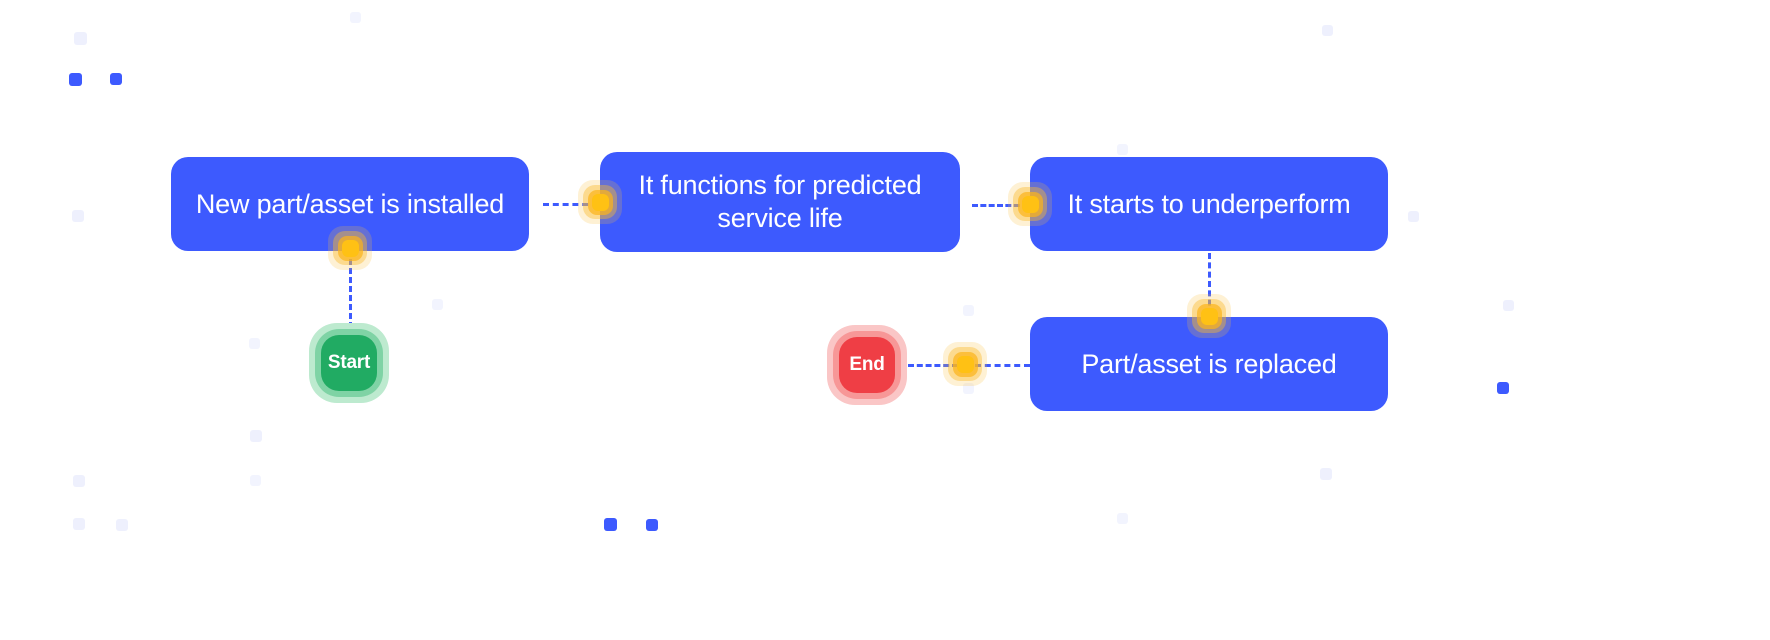  I want to click on node-label: It starts to underperform, so click(1209, 203).